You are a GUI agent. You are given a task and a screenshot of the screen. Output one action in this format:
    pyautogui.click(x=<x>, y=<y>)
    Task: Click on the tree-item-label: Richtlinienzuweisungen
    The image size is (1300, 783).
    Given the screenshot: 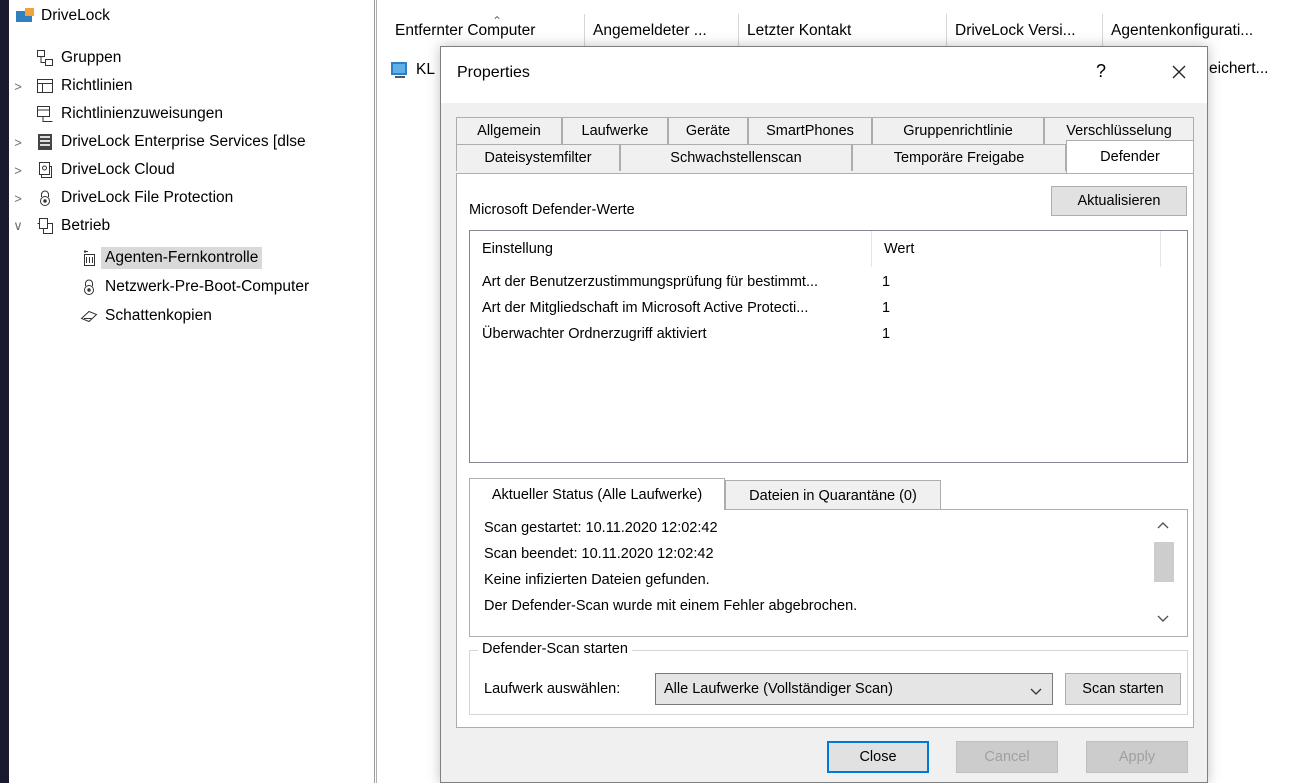 What is the action you would take?
    pyautogui.click(x=142, y=113)
    